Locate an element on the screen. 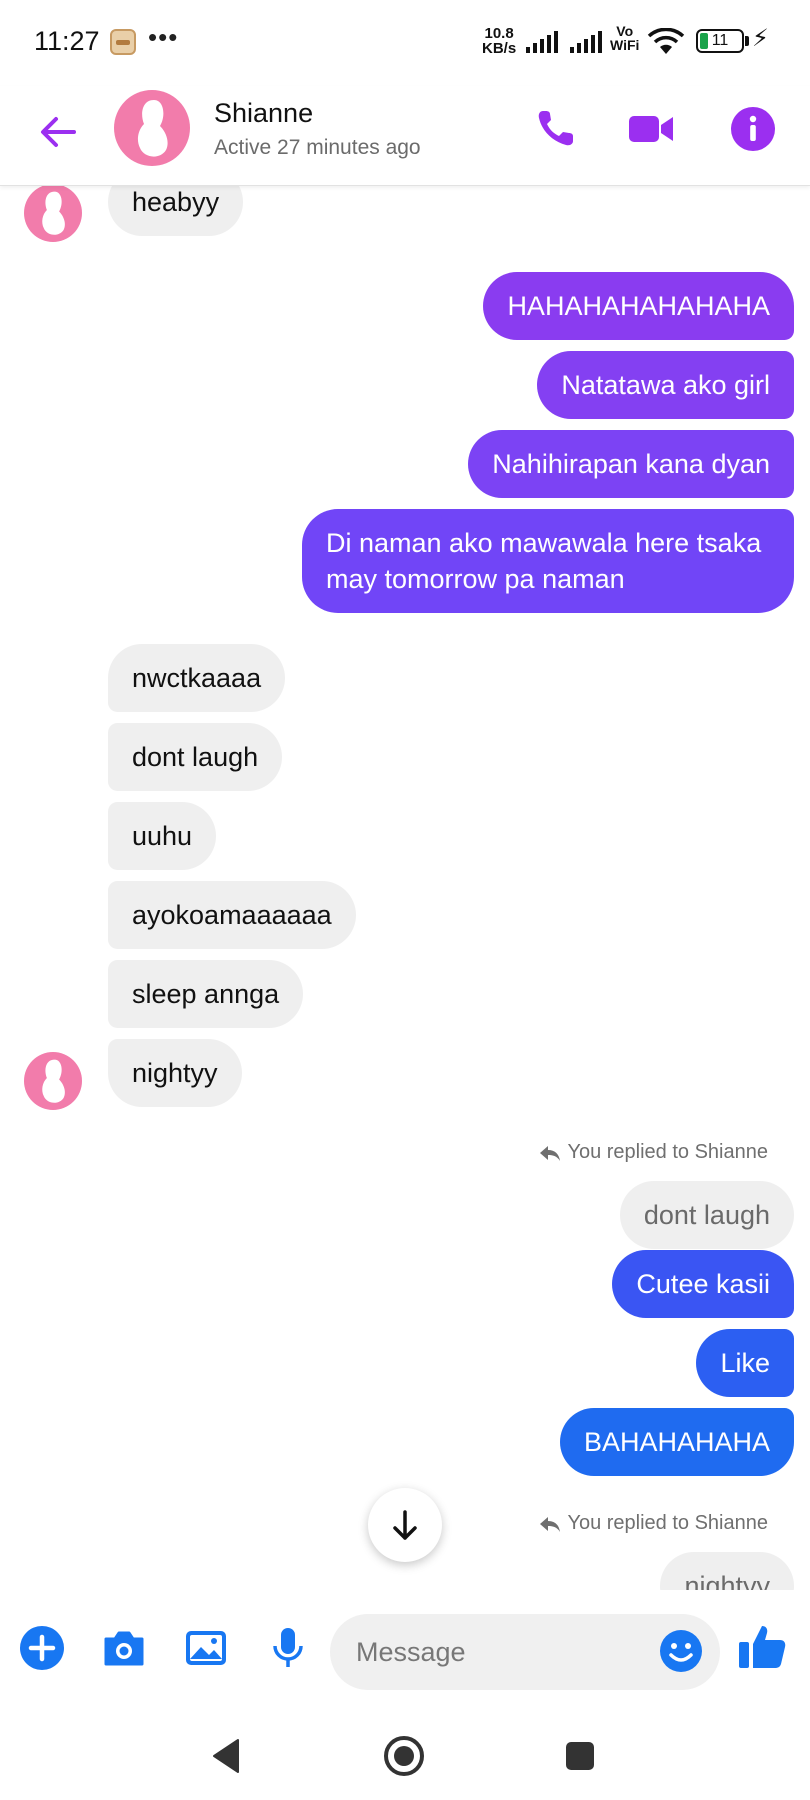  network-speed: 10.8 KB/s is located at coordinates (499, 41).